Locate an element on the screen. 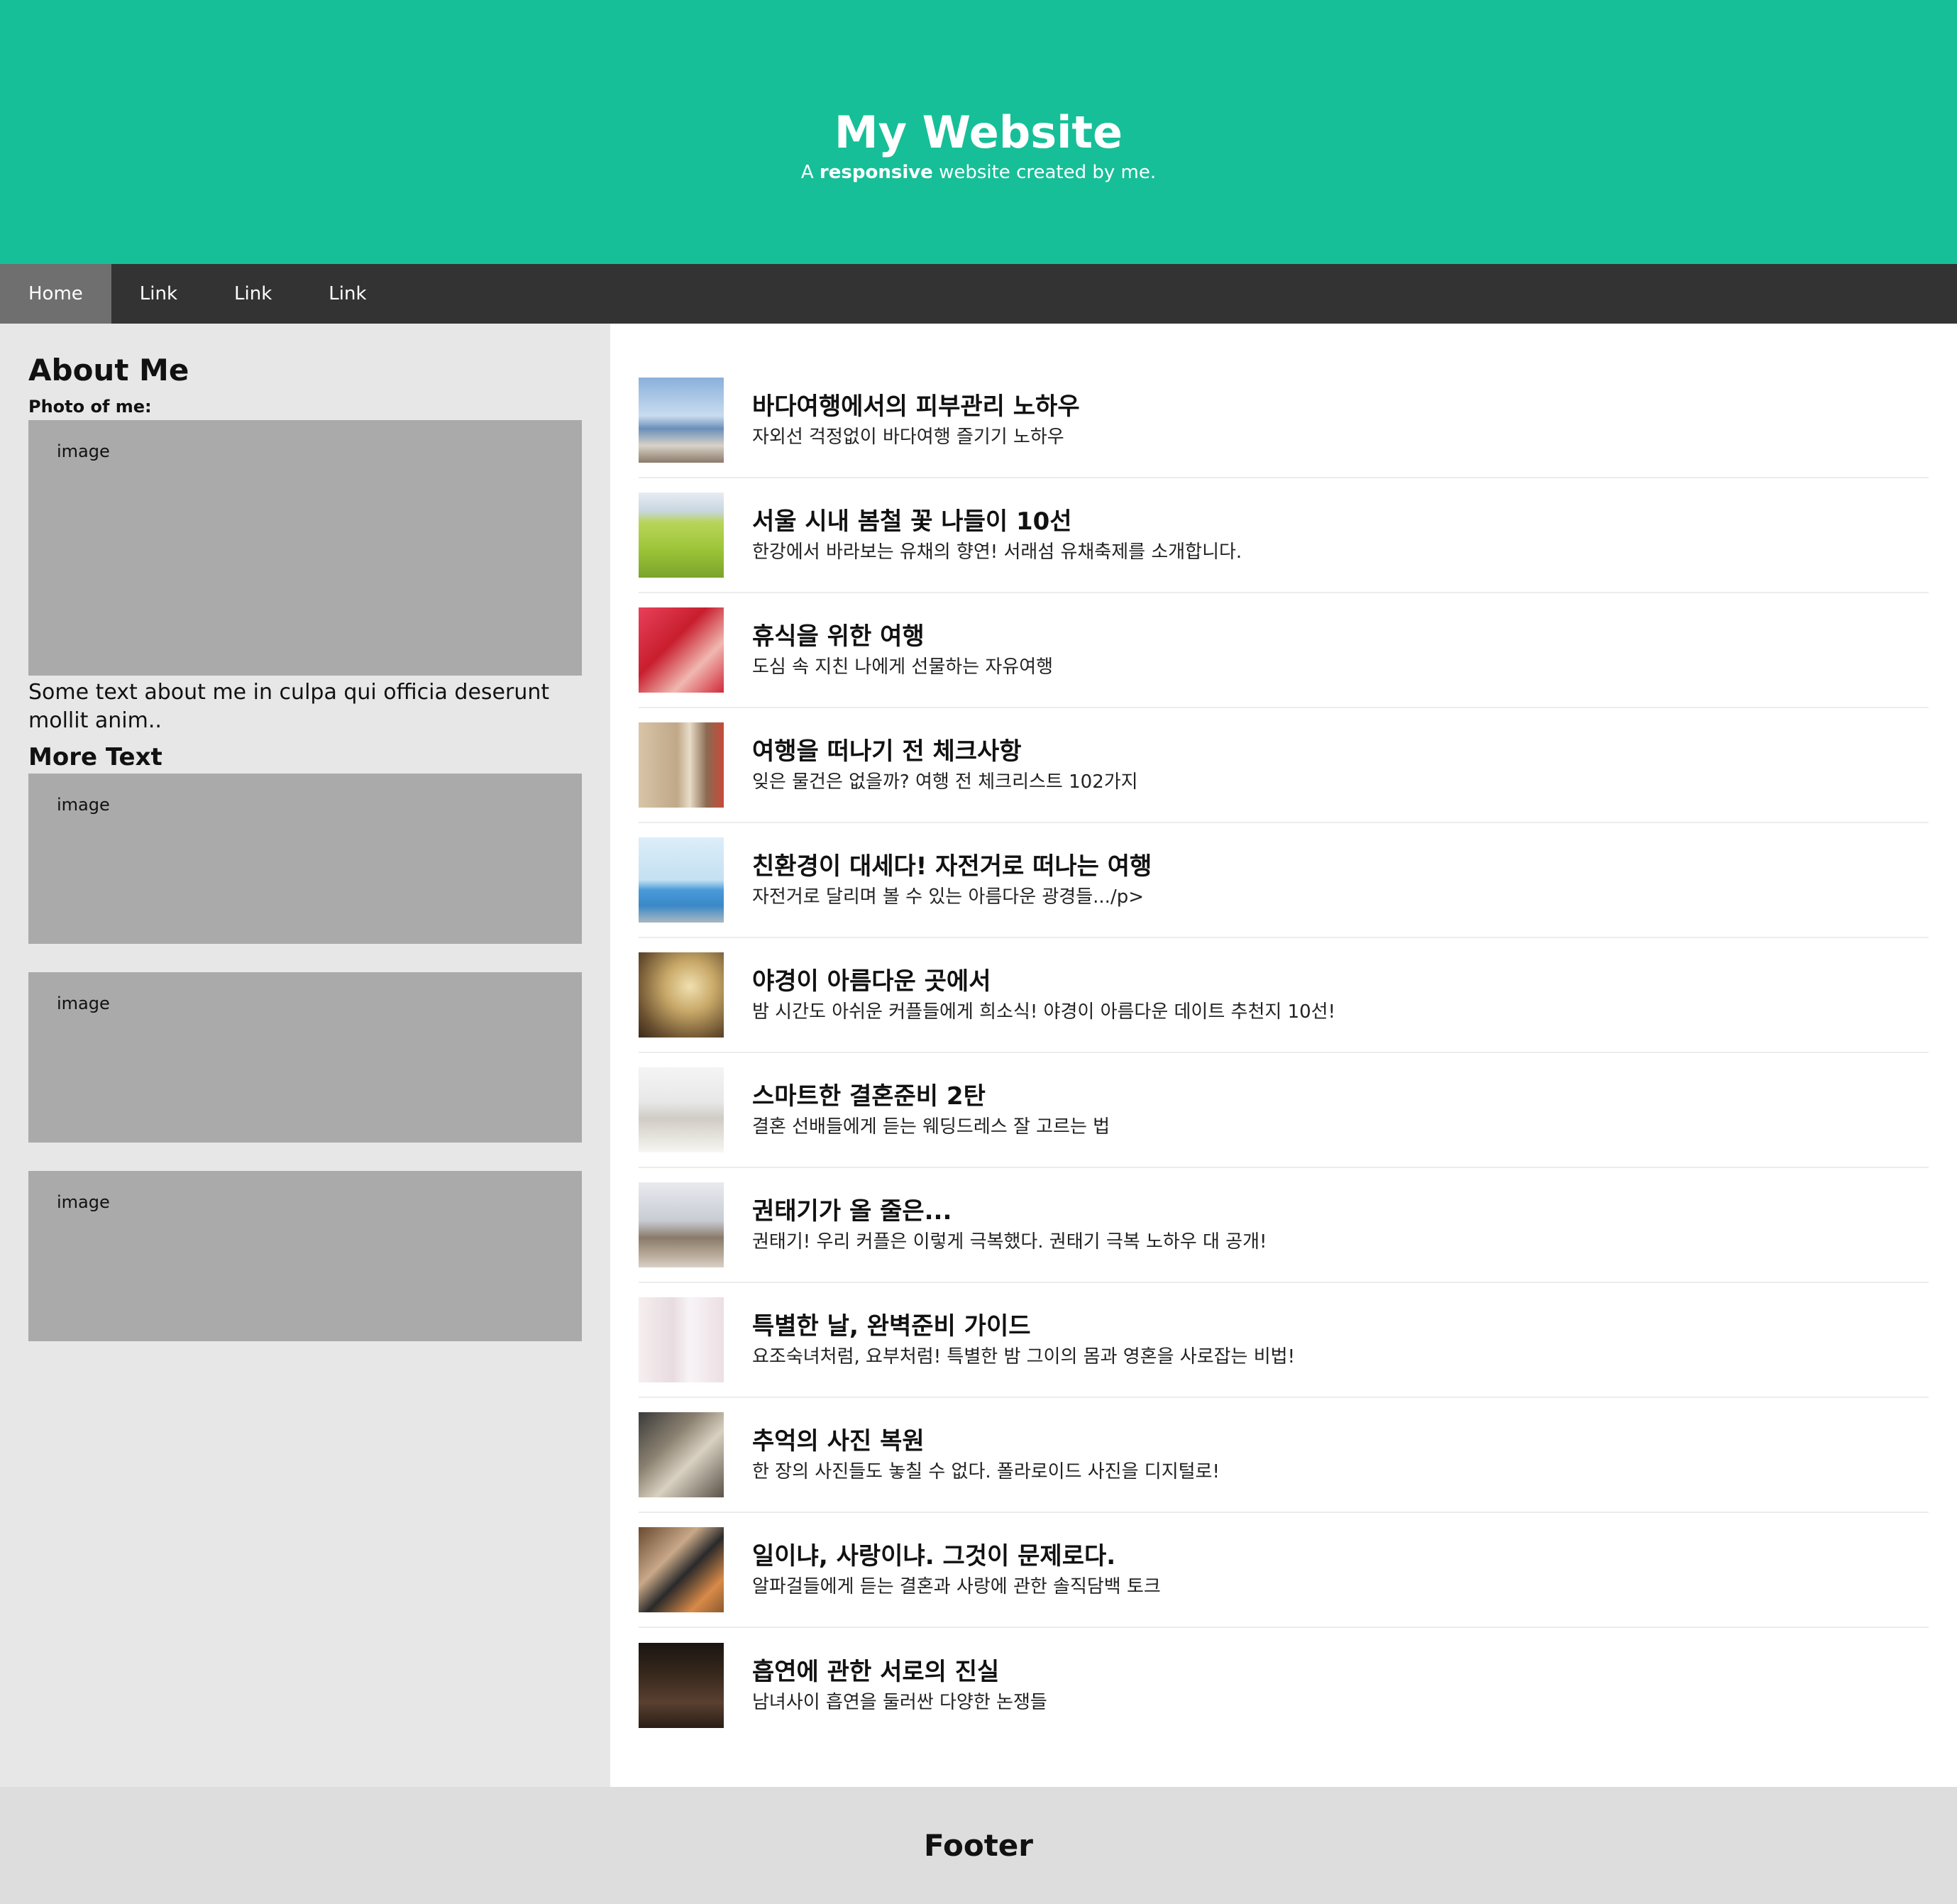  tagline-suffix: website created by me. is located at coordinates (1045, 172).